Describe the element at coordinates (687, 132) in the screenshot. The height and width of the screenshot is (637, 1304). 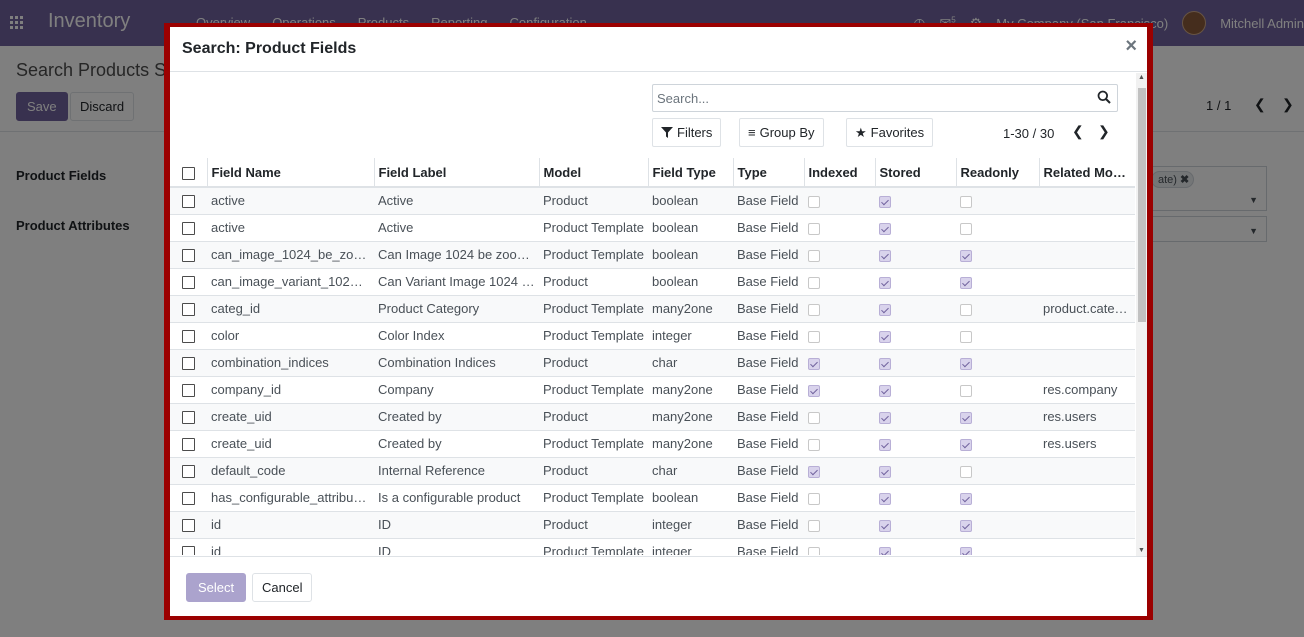
I see `filters-button: Filters` at that location.